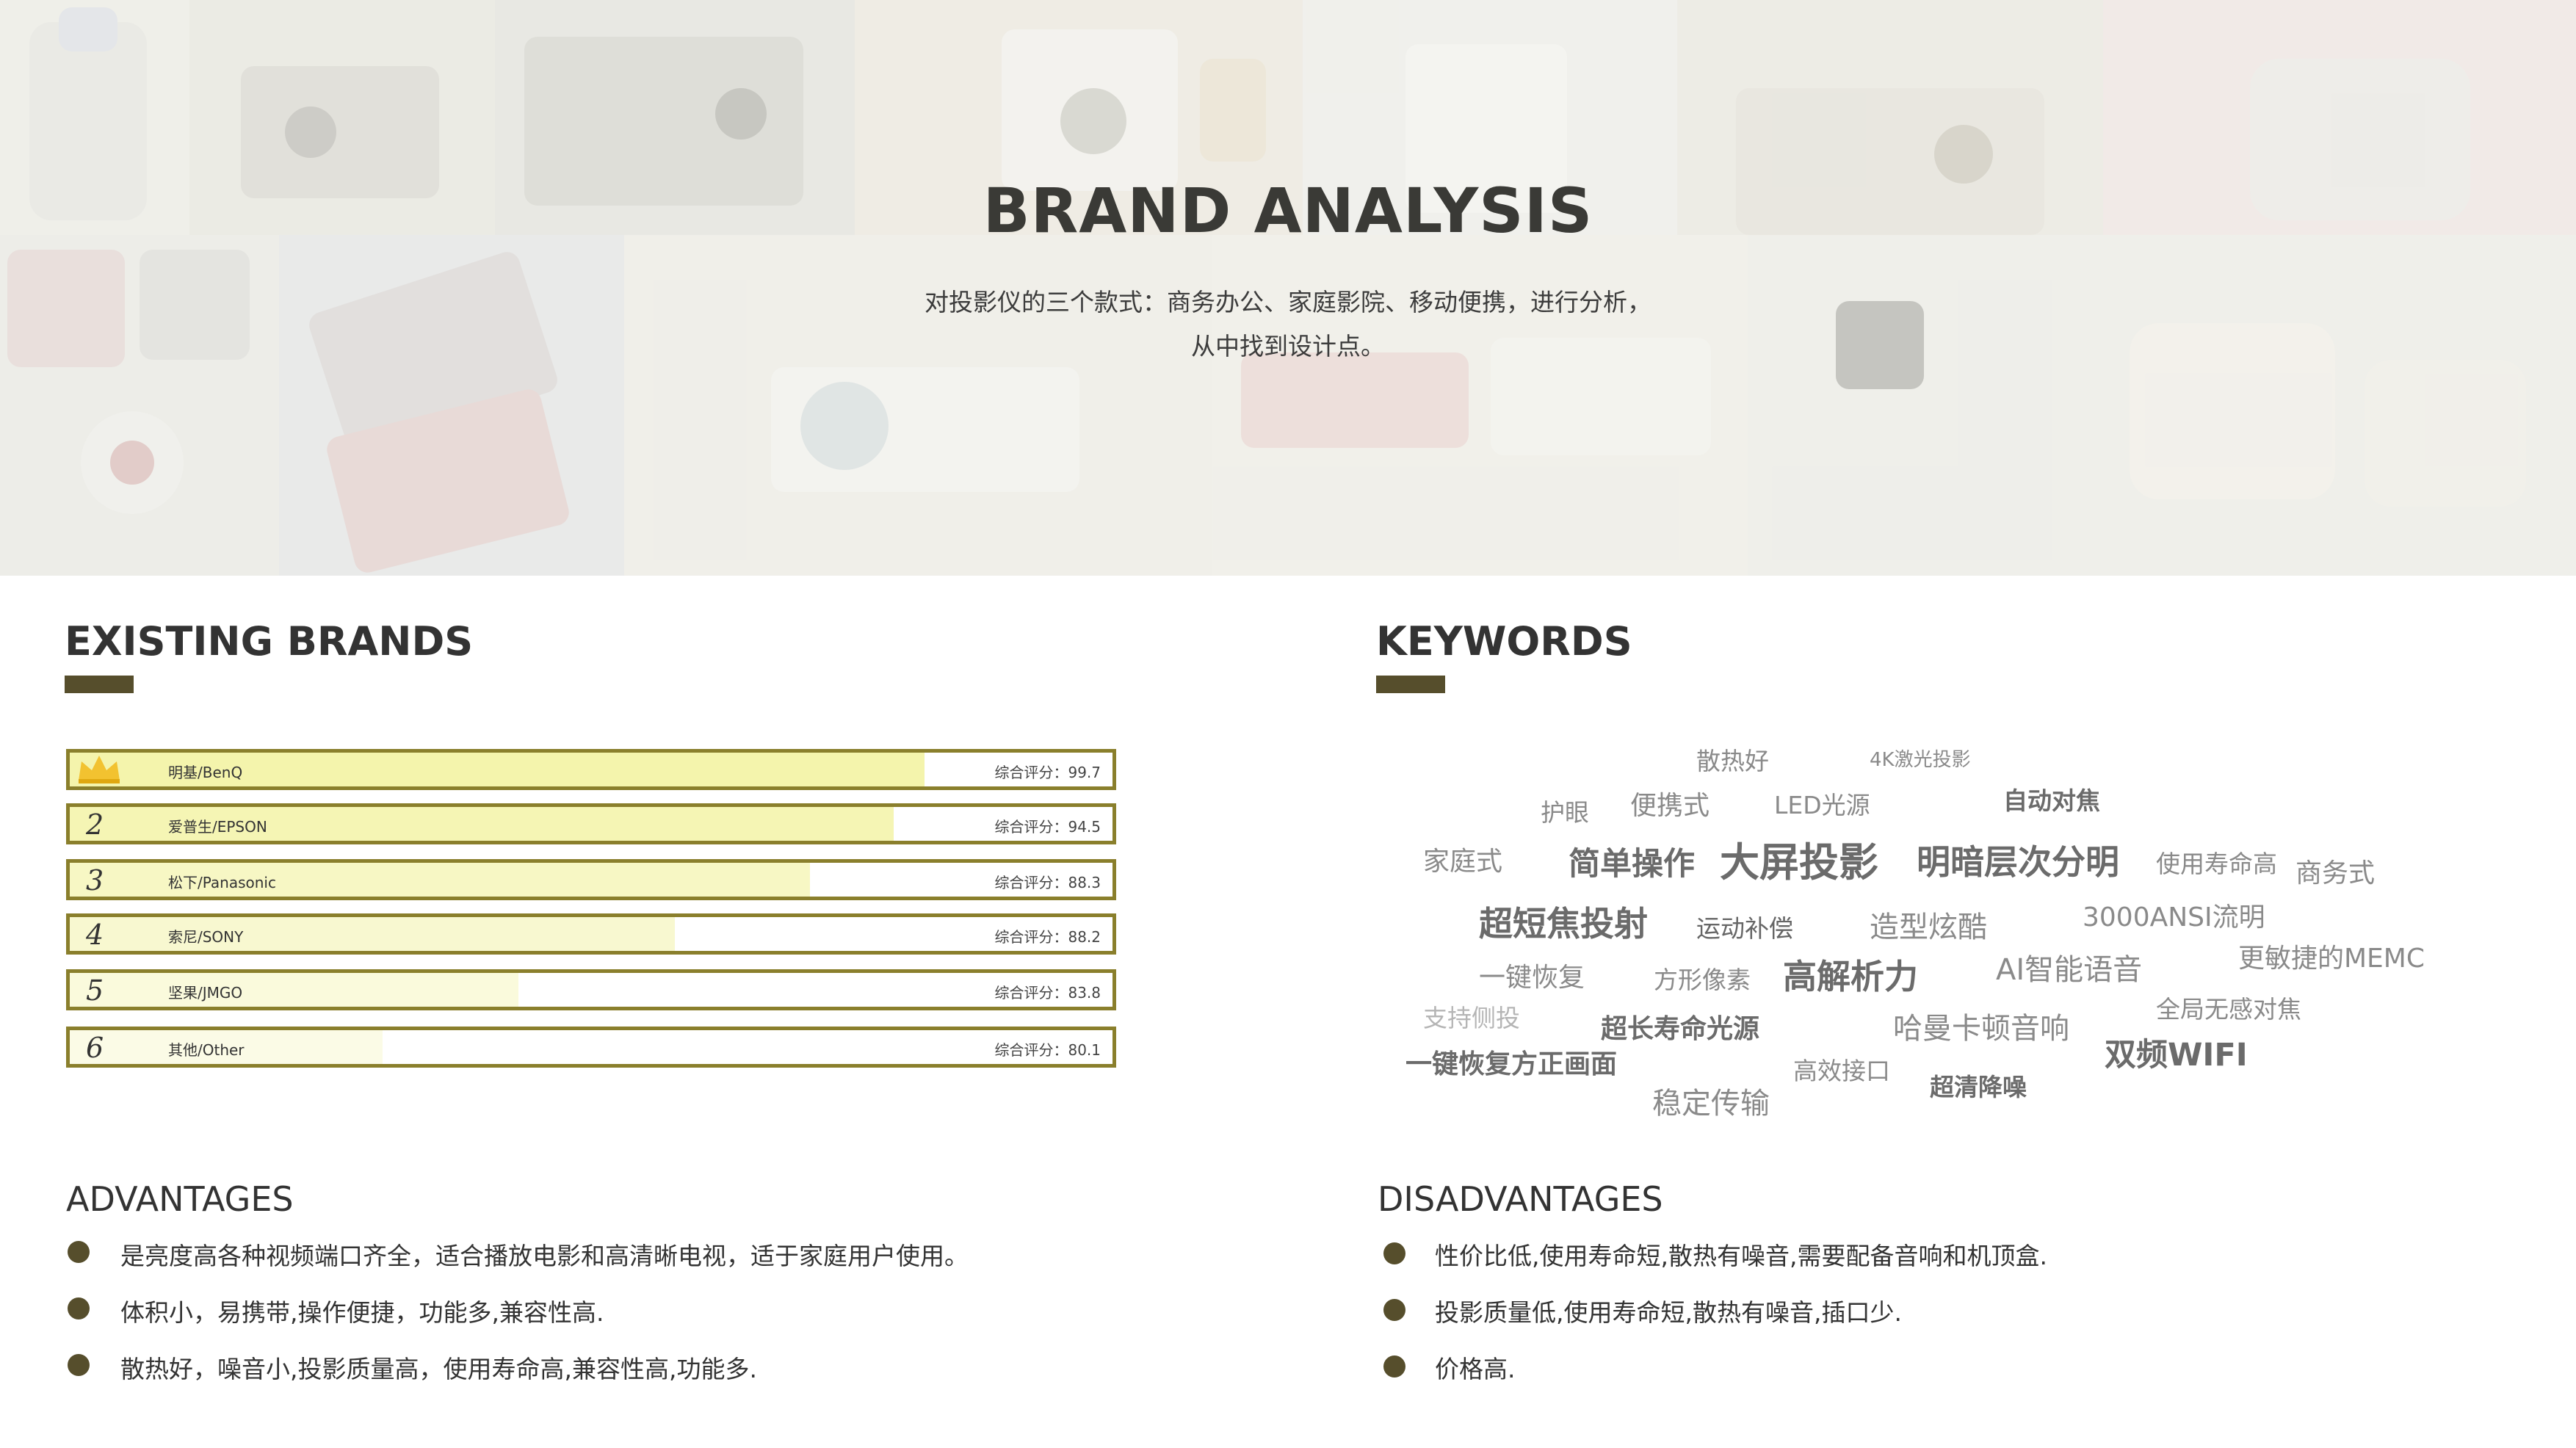  Describe the element at coordinates (206, 937) in the screenshot. I see `brand-name: 索尼/SONY` at that location.